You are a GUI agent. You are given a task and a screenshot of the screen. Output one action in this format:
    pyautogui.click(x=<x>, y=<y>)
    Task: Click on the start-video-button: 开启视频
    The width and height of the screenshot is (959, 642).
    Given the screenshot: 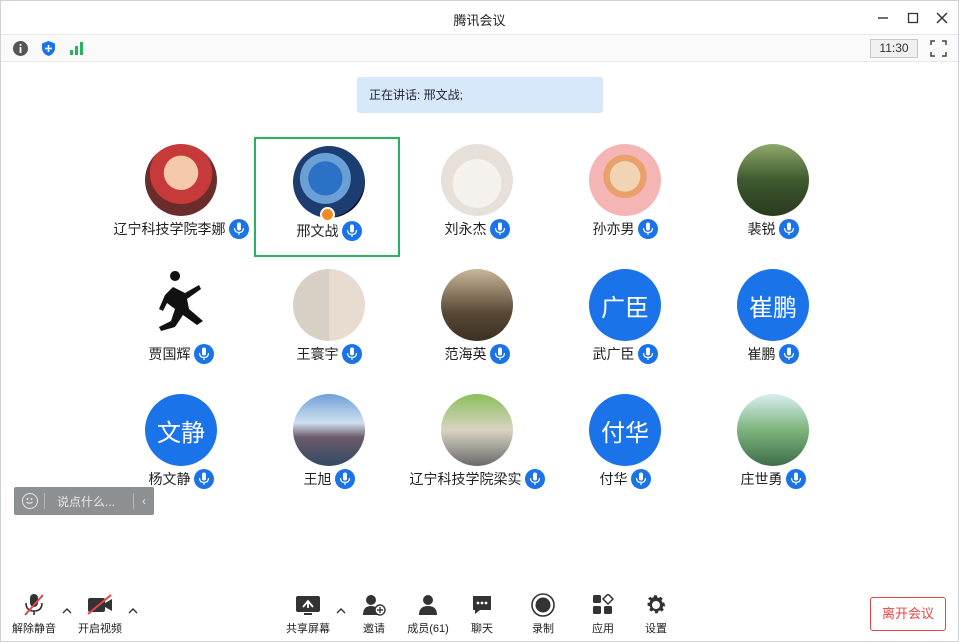 What is the action you would take?
    pyautogui.click(x=100, y=615)
    